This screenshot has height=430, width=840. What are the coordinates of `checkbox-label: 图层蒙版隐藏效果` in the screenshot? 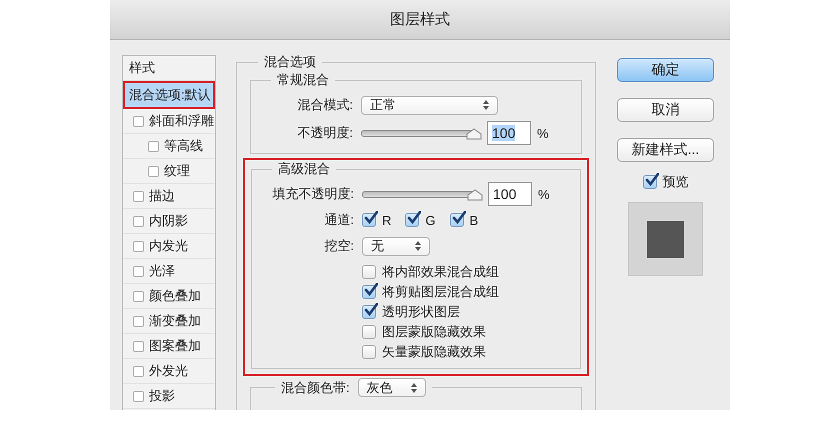 It's located at (434, 332).